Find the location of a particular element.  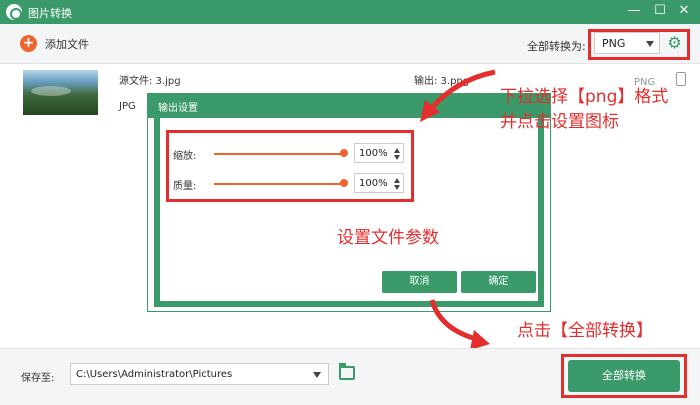

save-path-dropdown: C:\Users\Administrator\Pictures is located at coordinates (199, 374).